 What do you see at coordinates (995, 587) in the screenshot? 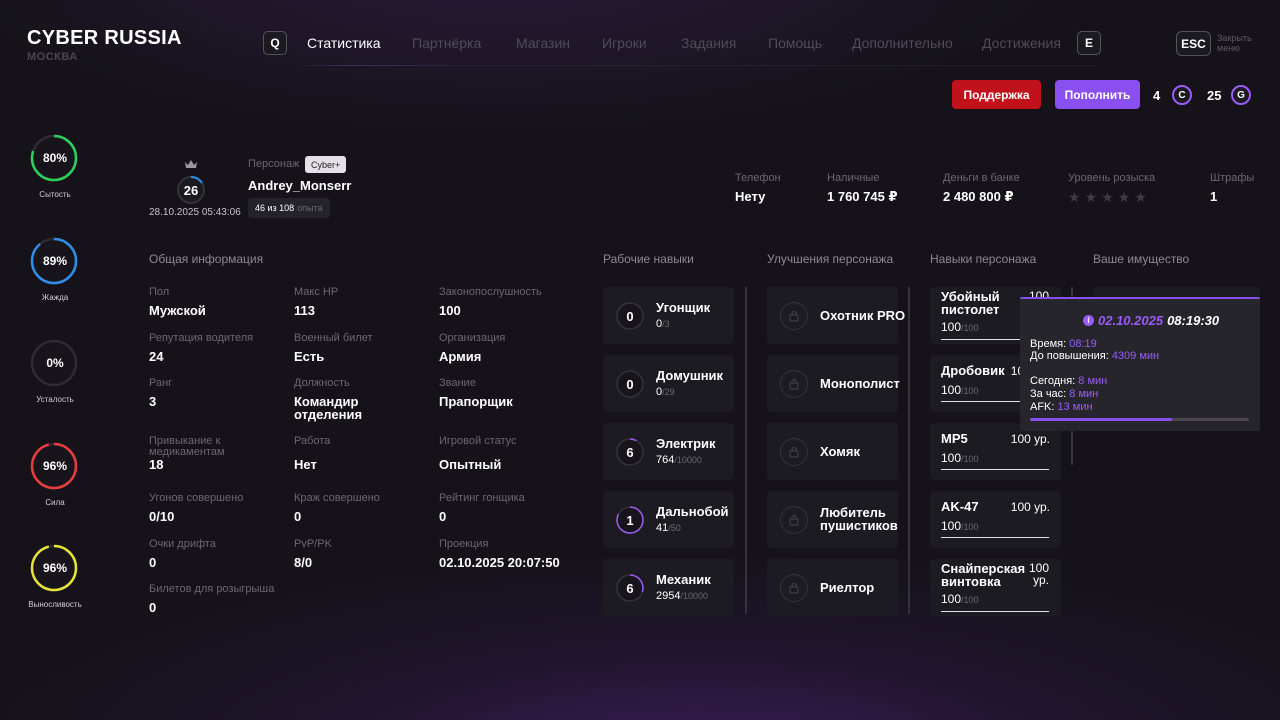
I see `weapon-skill-card: Снайперская винтовка 100 ур. 100/100` at bounding box center [995, 587].